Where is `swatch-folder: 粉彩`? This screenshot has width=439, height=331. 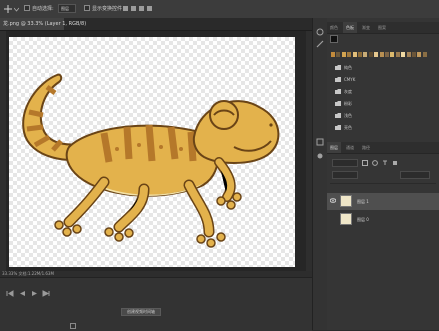
swatch-folder: 粉彩 is located at coordinates (383, 104).